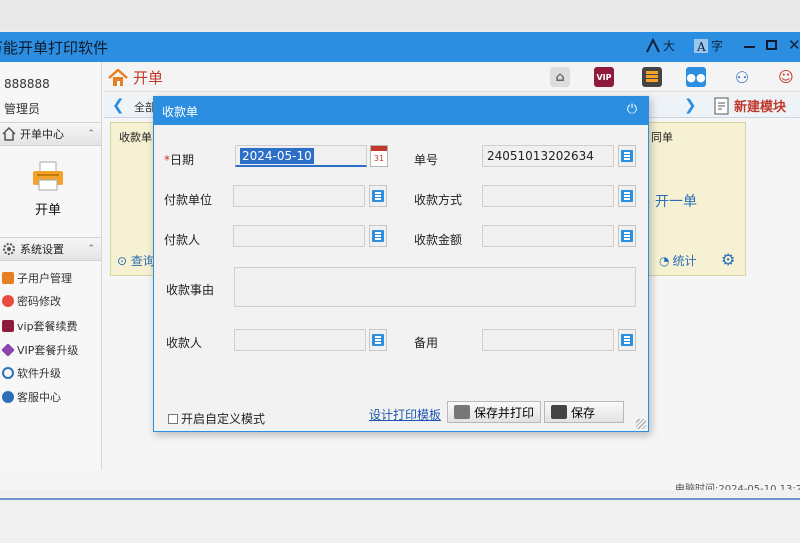 The image size is (800, 543). I want to click on custom-mode-checkbox: 开启自定义模式, so click(216, 418).